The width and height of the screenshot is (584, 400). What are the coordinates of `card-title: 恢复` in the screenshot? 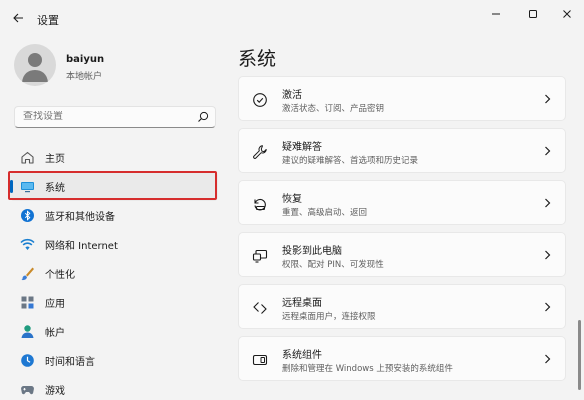 It's located at (292, 199).